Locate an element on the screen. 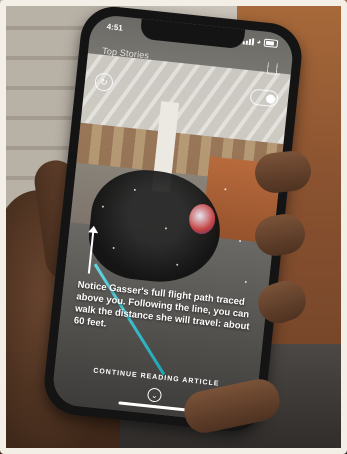  wifi-icon: ◕ is located at coordinates (259, 42).